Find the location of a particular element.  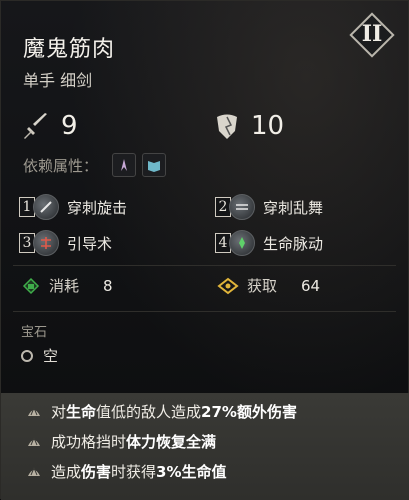

skill-name: 穿刺乱舞 is located at coordinates (293, 207).